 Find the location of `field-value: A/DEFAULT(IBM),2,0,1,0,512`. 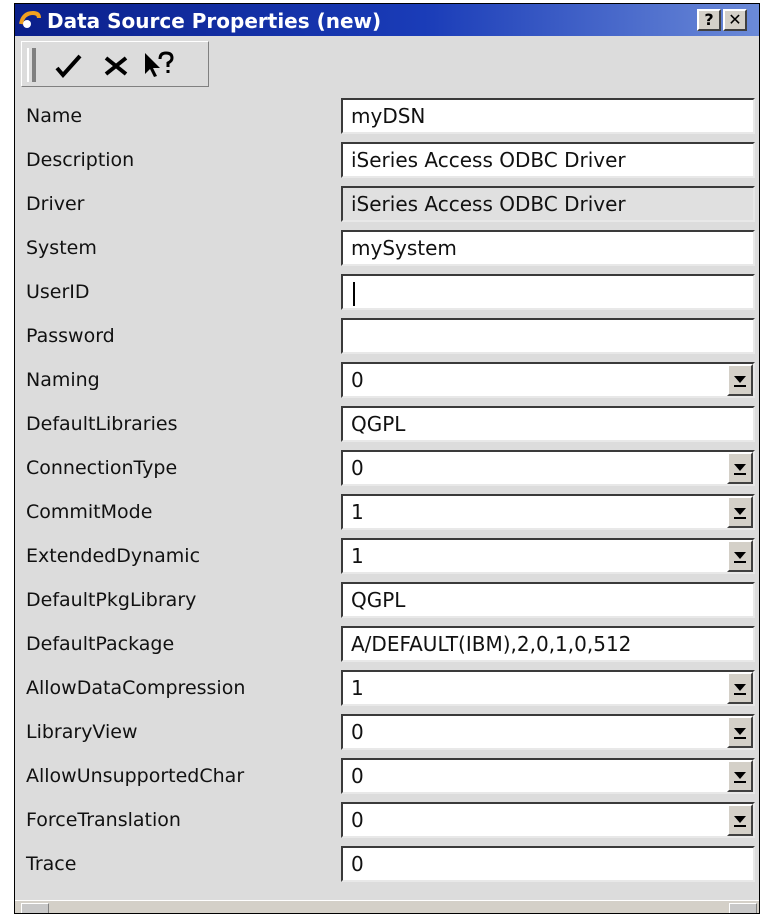

field-value: A/DEFAULT(IBM),2,0,1,0,512 is located at coordinates (491, 644).